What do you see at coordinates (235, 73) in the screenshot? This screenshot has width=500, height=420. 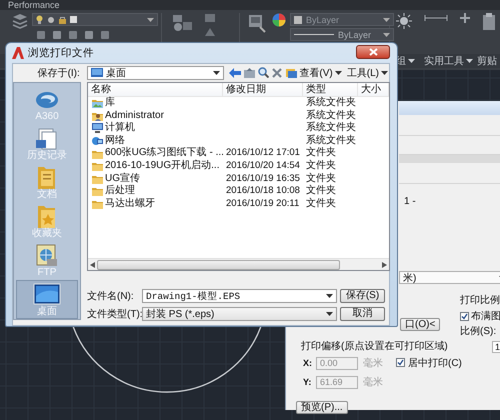 I see `back-icon` at bounding box center [235, 73].